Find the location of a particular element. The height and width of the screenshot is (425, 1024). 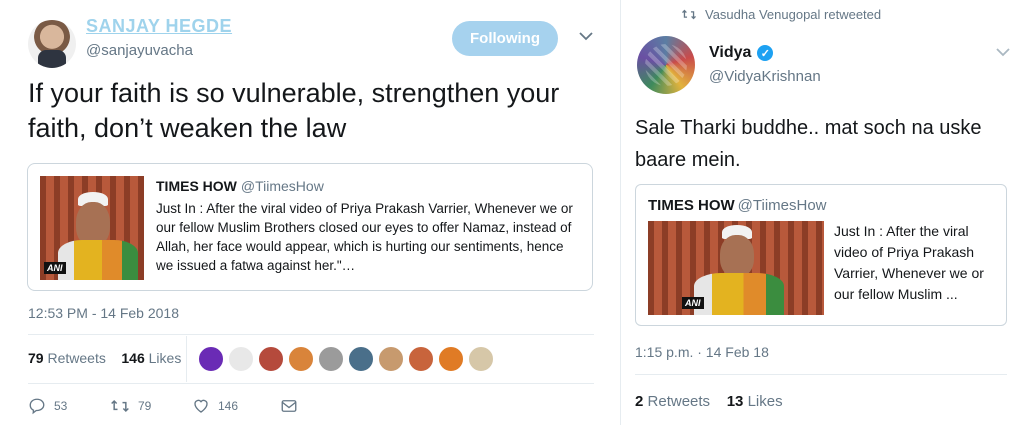

author-name: Vidya is located at coordinates (730, 52).